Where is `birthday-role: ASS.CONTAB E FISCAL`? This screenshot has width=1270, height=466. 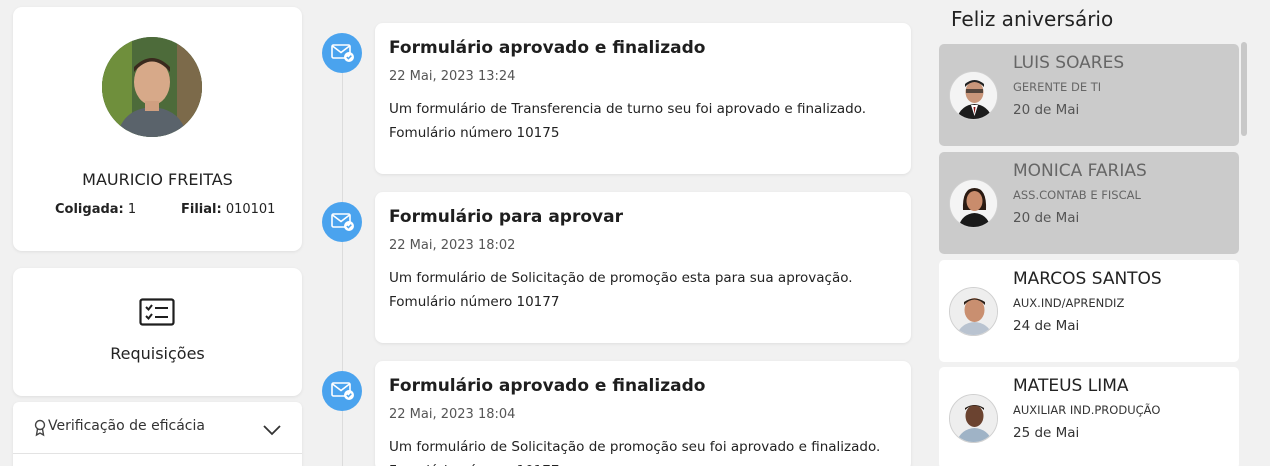 birthday-role: ASS.CONTAB E FISCAL is located at coordinates (1077, 195).